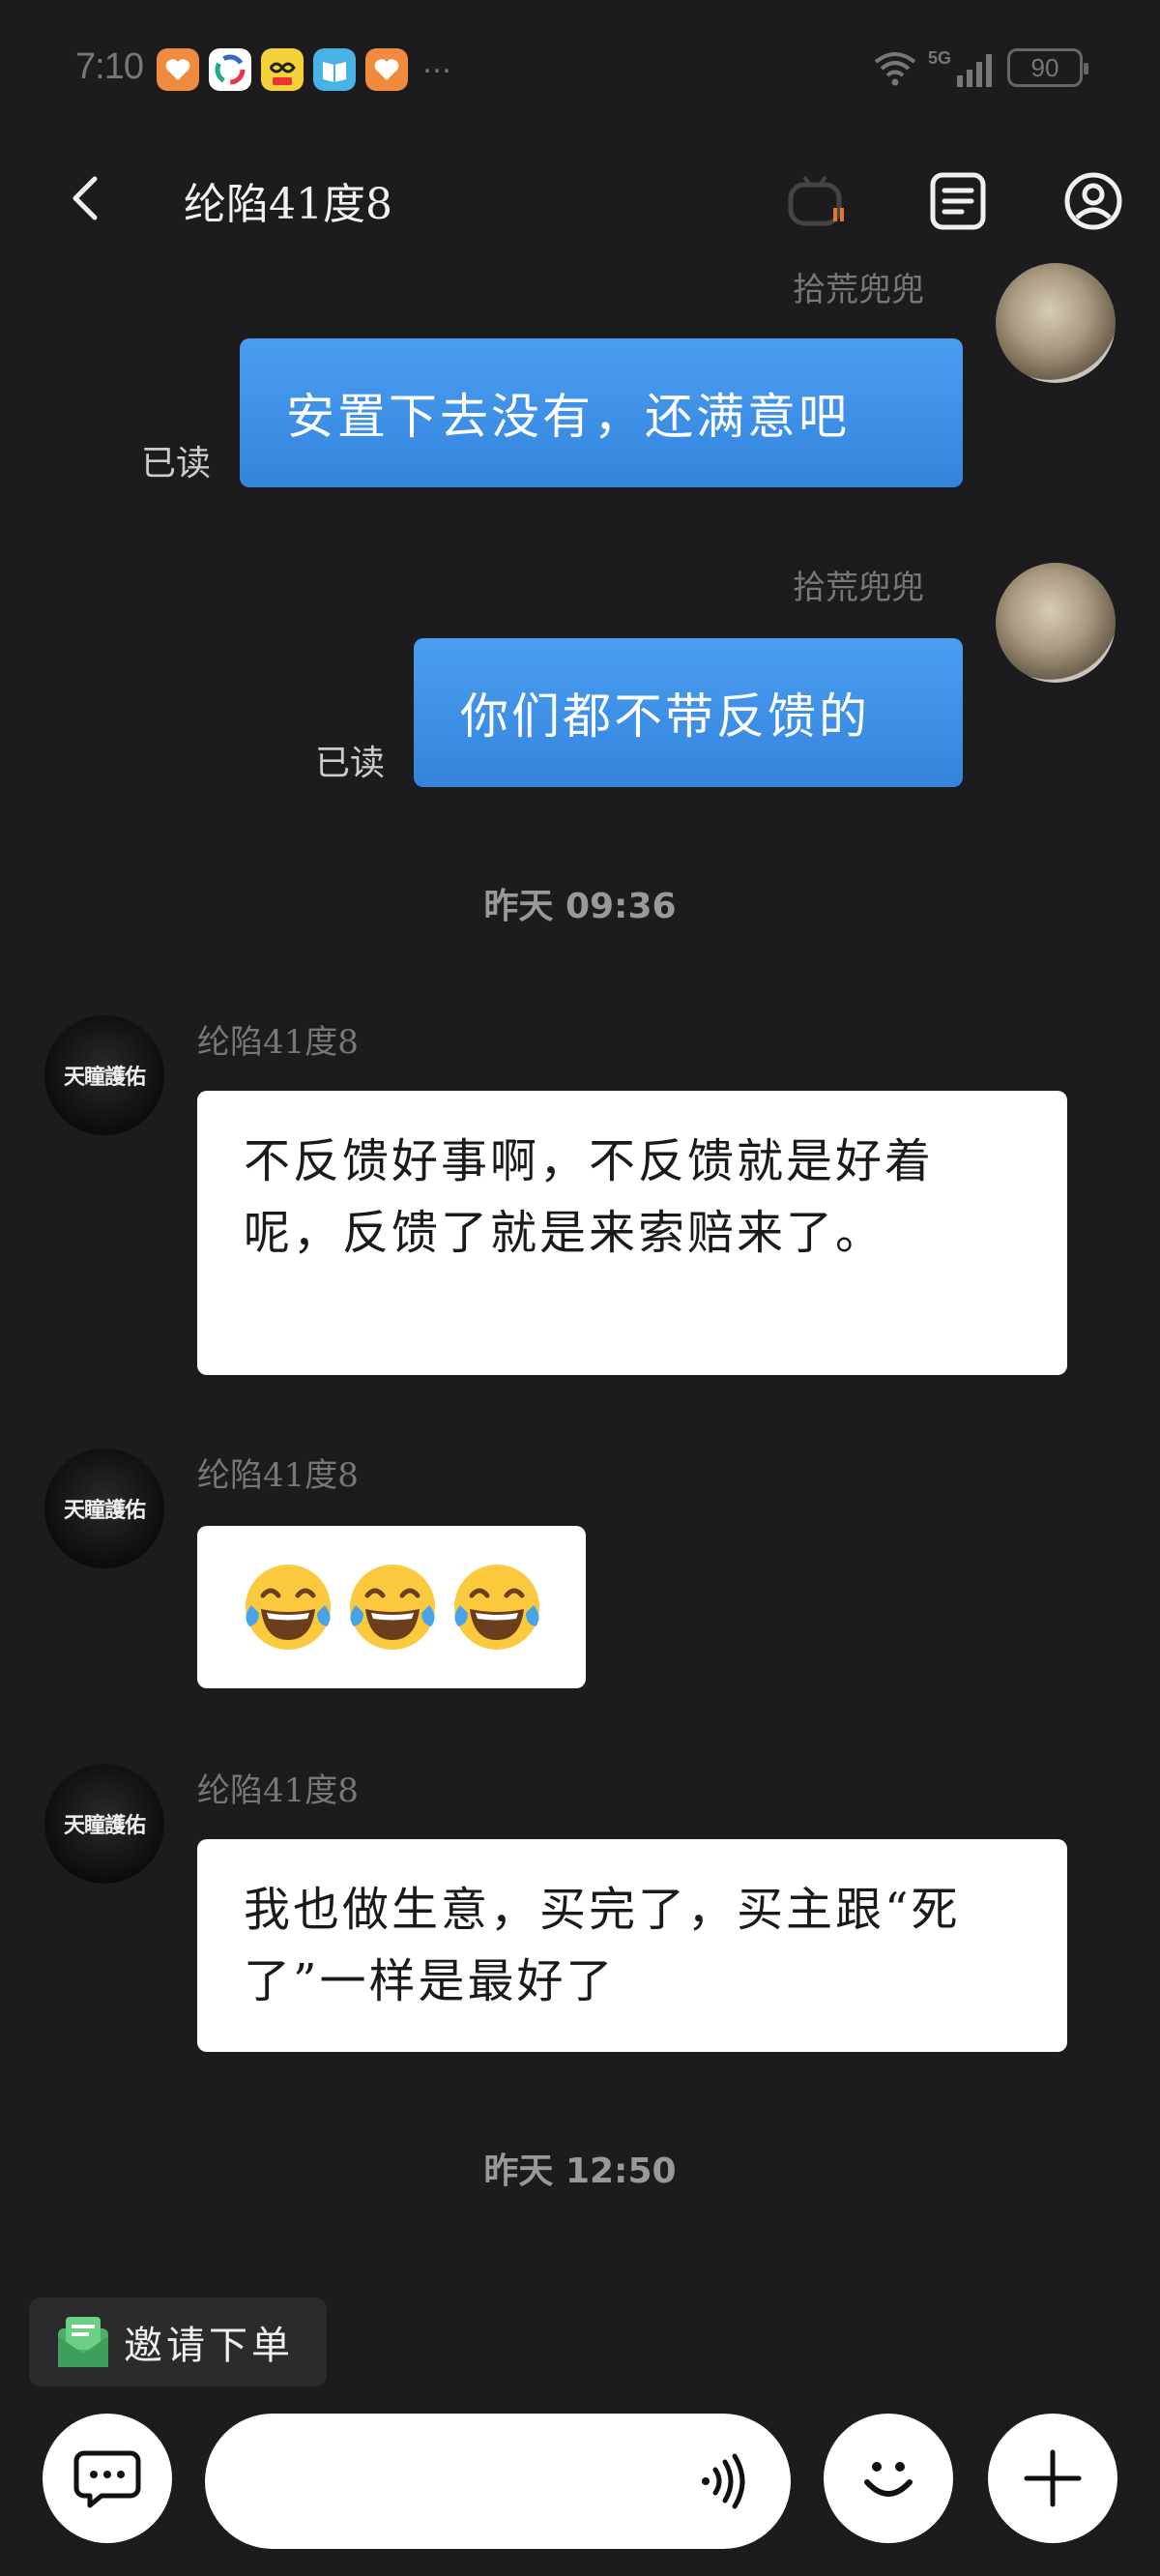 Image resolution: width=1160 pixels, height=2576 pixels. What do you see at coordinates (580, 2171) in the screenshot?
I see `time-divider: 昨天 12:50` at bounding box center [580, 2171].